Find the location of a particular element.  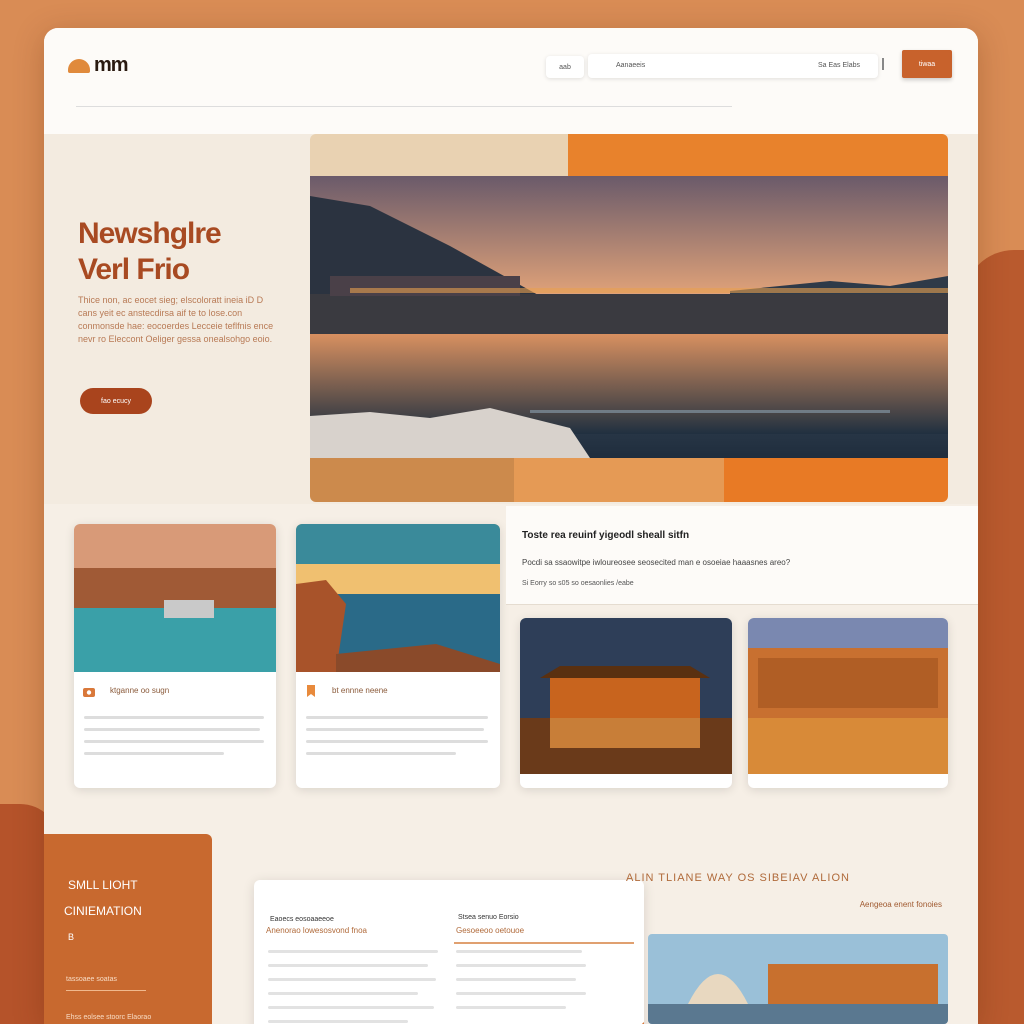

header-divider is located at coordinates (883, 64).